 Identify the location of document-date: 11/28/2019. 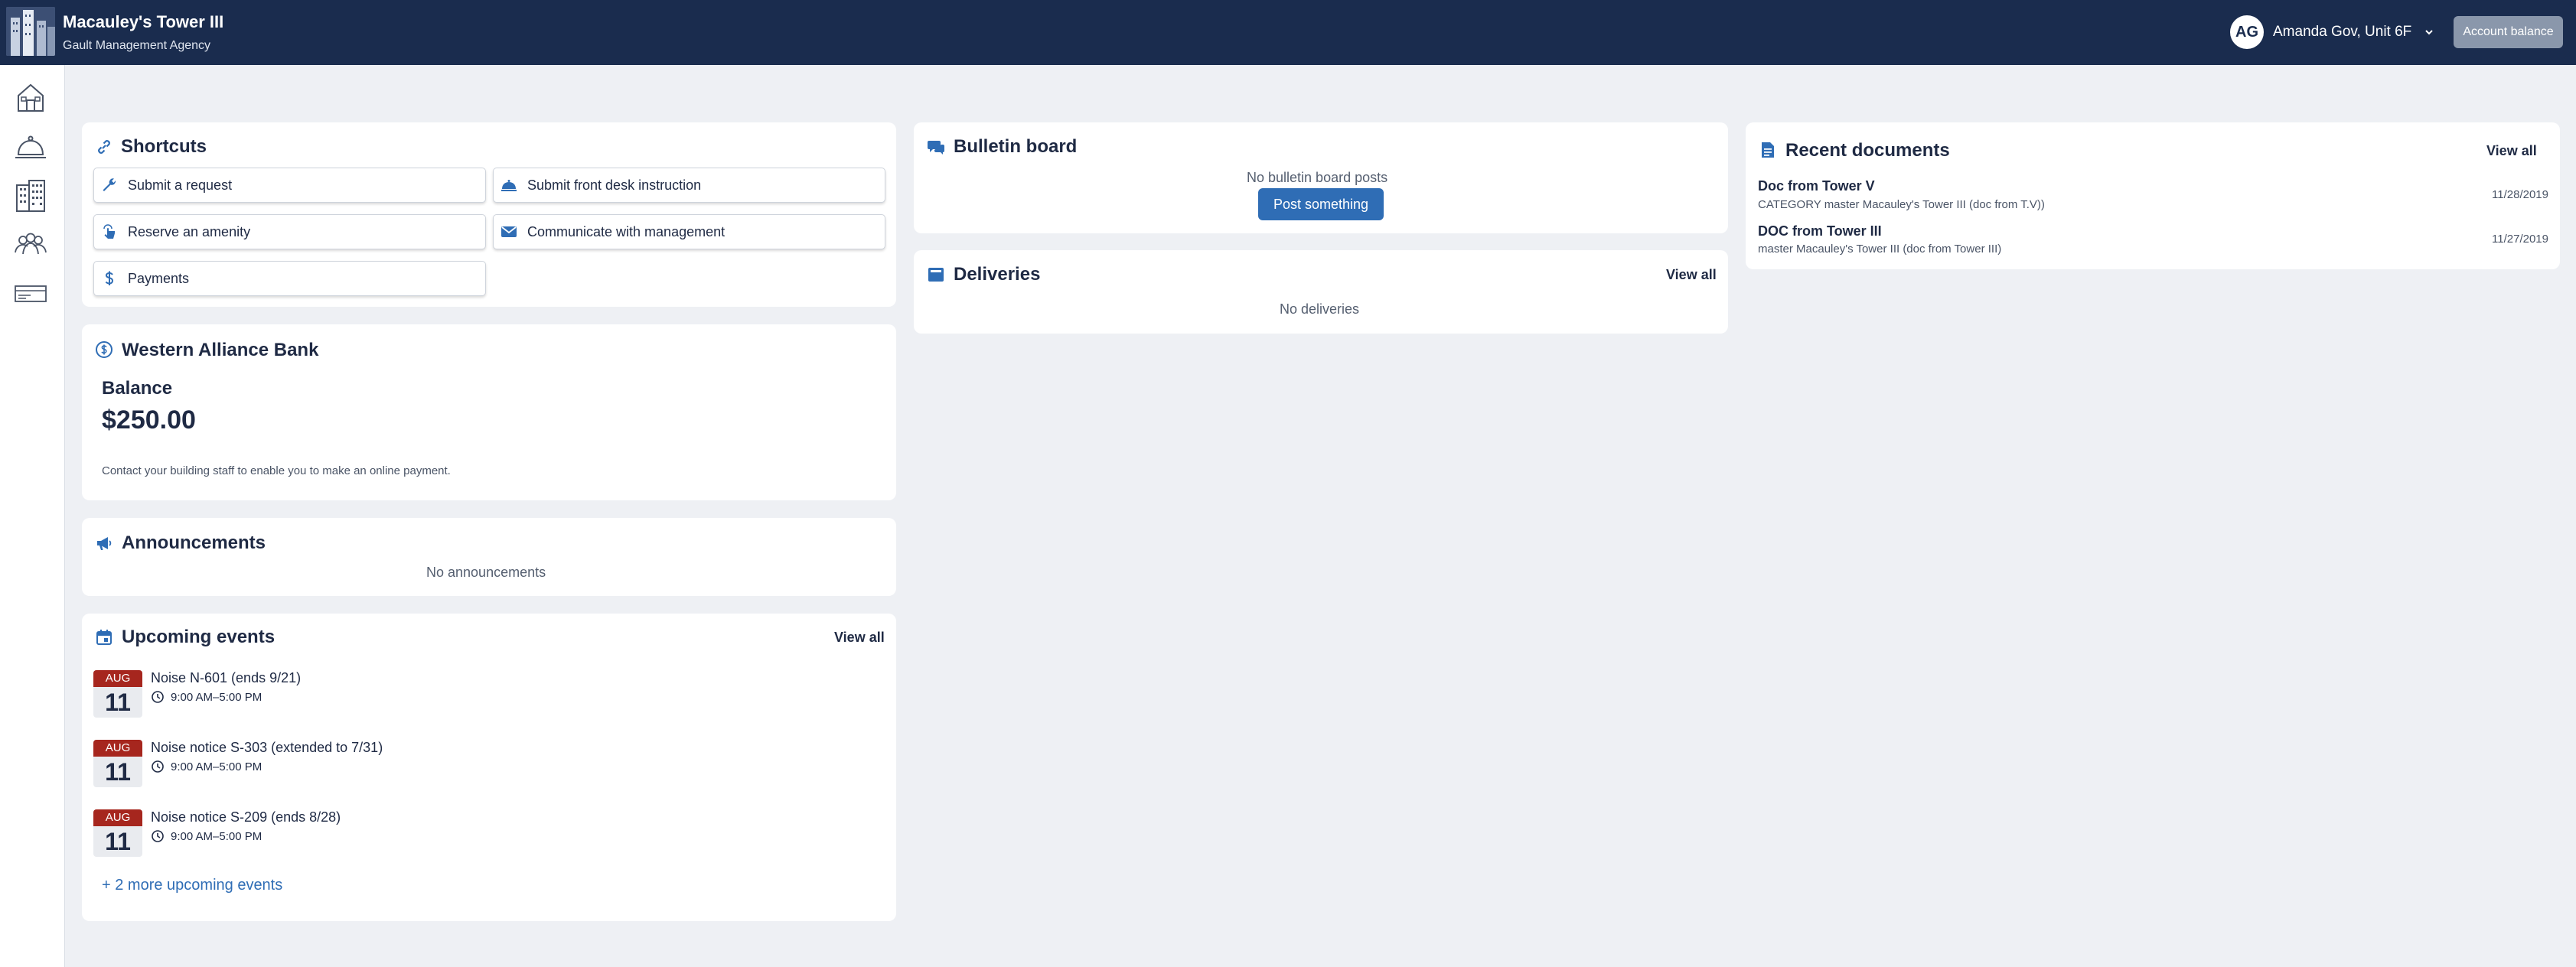
(2520, 194).